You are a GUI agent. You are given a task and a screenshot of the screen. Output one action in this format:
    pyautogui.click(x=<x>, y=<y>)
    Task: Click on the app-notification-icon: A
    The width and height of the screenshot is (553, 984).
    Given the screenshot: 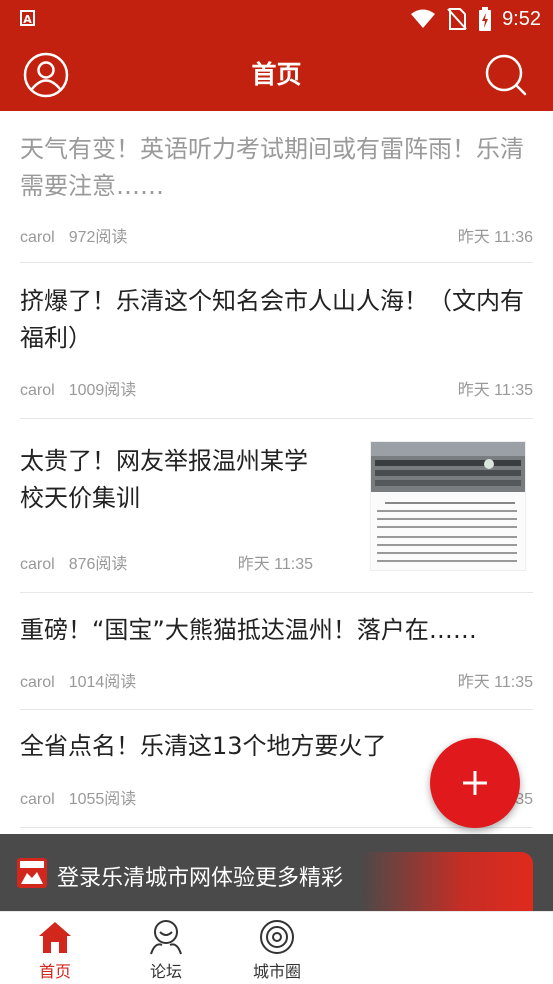 What is the action you would take?
    pyautogui.click(x=27, y=18)
    